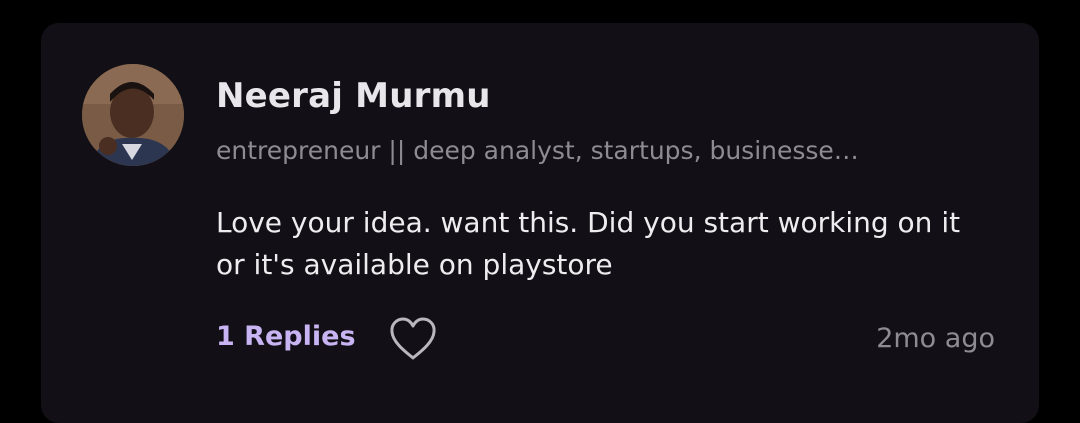  What do you see at coordinates (286, 336) in the screenshot?
I see `replies-link: 1 Replies` at bounding box center [286, 336].